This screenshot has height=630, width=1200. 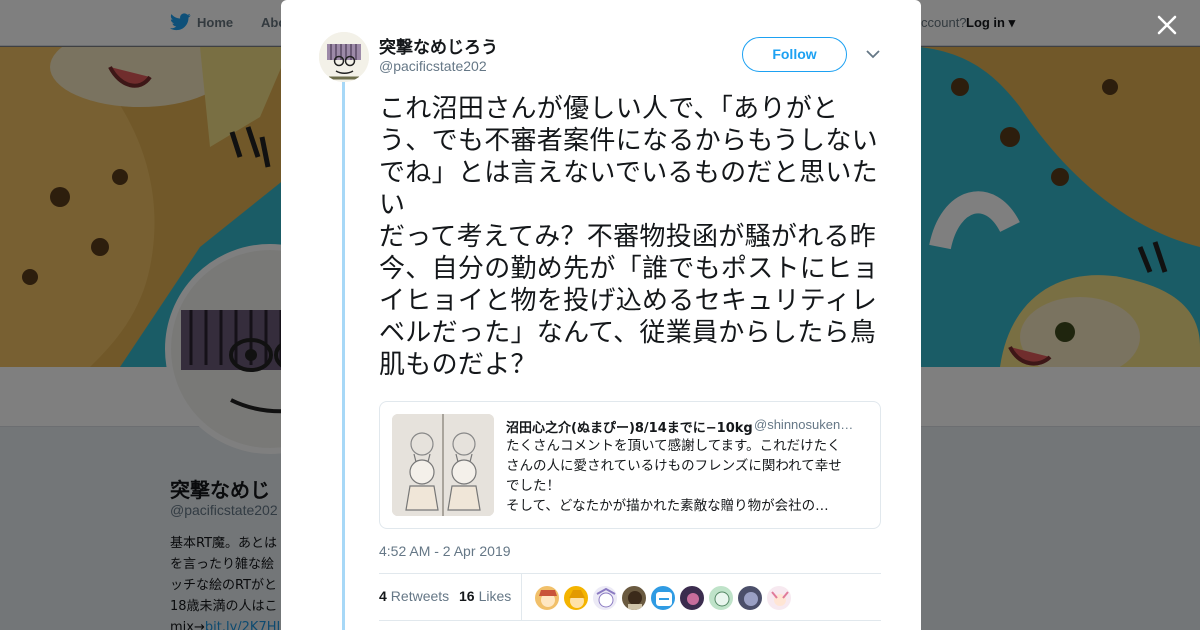 I want to click on quoted-text-line: たくさんコメントを頂いて感謝してます。これだけたく, so click(x=673, y=446).